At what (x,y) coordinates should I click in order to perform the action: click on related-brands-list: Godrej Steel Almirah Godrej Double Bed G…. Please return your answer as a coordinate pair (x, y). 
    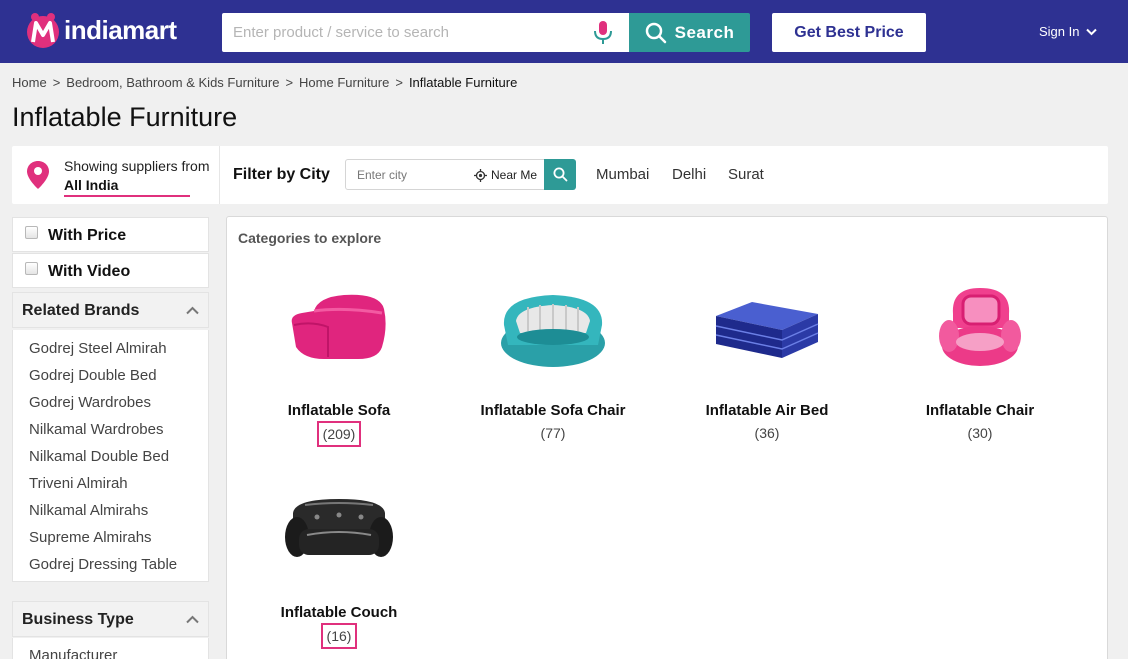
    Looking at the image, I should click on (110, 456).